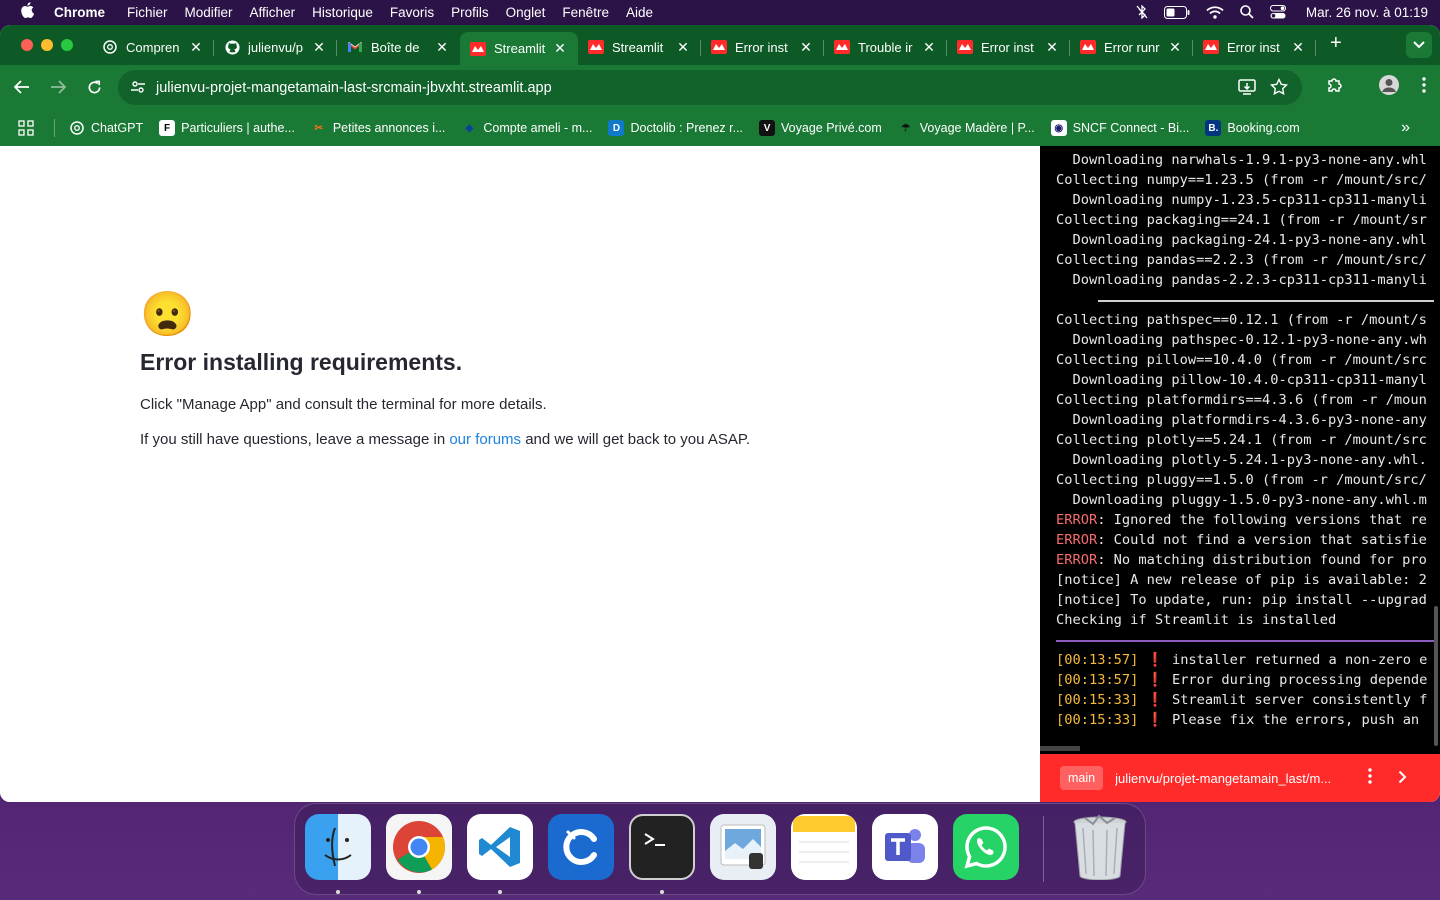  I want to click on terminal-scrollbar, so click(1436, 676).